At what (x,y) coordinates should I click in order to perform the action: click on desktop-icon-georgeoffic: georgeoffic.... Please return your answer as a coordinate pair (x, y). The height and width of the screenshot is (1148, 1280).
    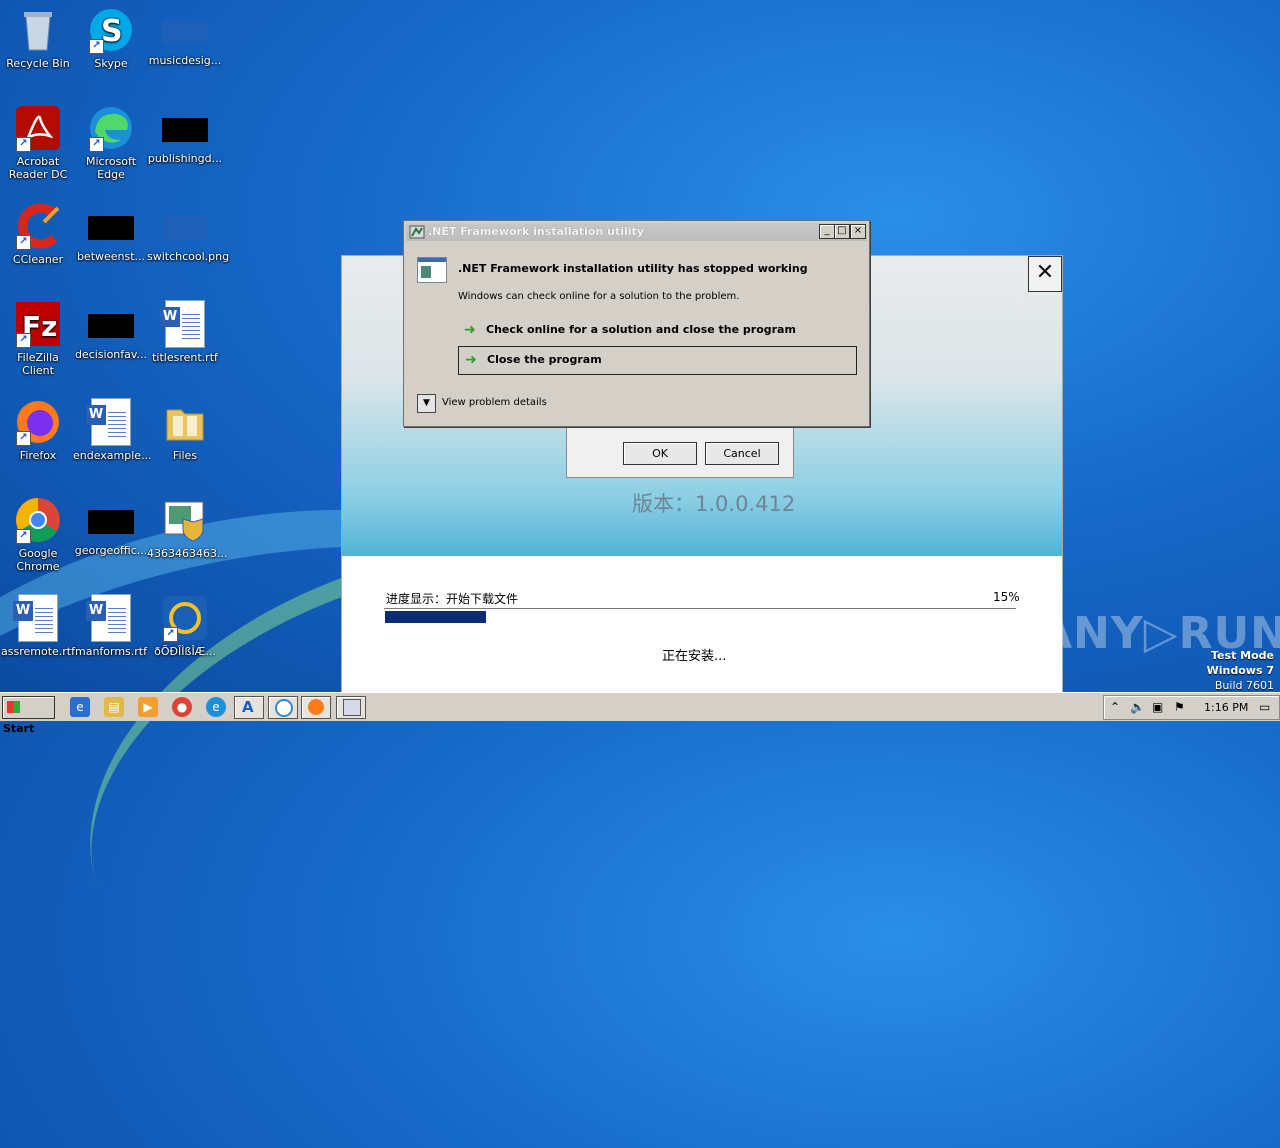
    Looking at the image, I should click on (111, 526).